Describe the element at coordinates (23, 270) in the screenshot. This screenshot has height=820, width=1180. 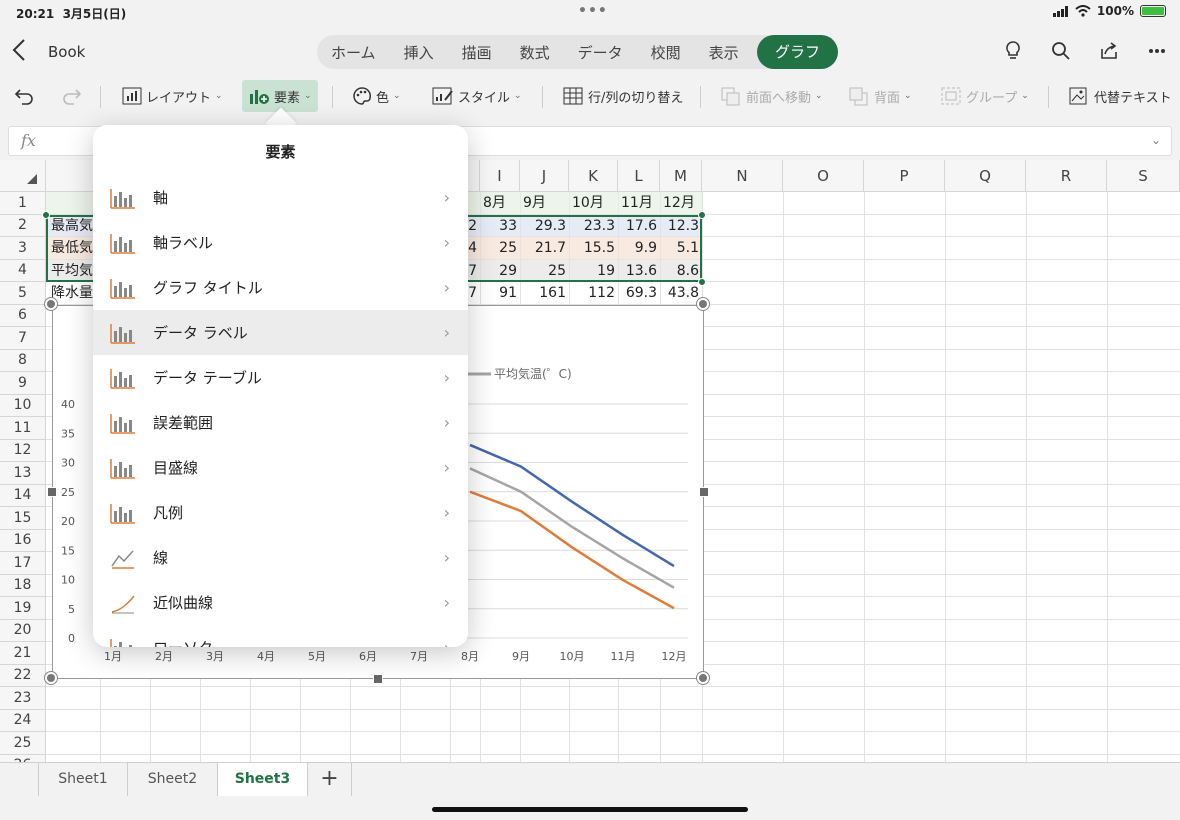
I see `row-header-4: 4` at that location.